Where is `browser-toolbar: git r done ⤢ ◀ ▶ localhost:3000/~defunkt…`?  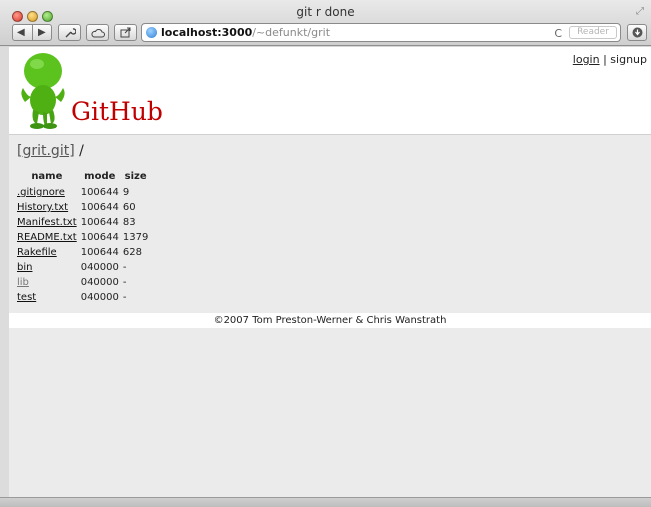 browser-toolbar: git r done ⤢ ◀ ▶ localhost:3000/~defunkt… is located at coordinates (325, 23).